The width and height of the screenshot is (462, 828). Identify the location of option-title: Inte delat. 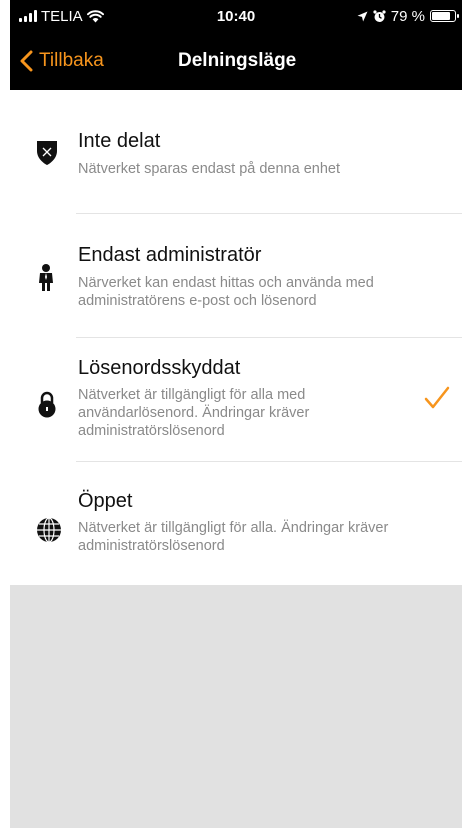
(119, 141).